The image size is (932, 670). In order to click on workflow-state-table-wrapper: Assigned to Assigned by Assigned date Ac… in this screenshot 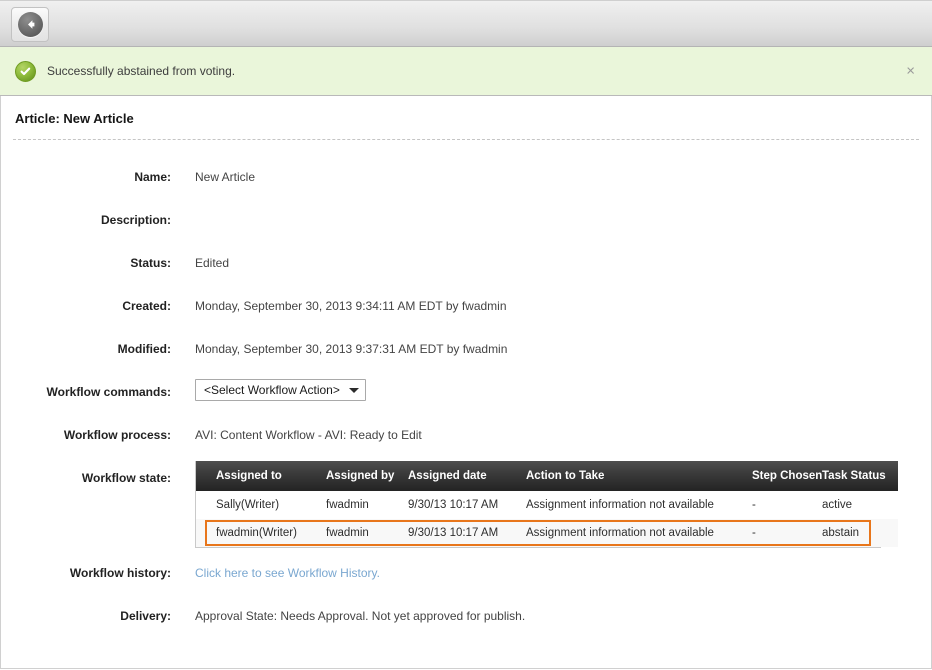, I will do `click(546, 504)`.